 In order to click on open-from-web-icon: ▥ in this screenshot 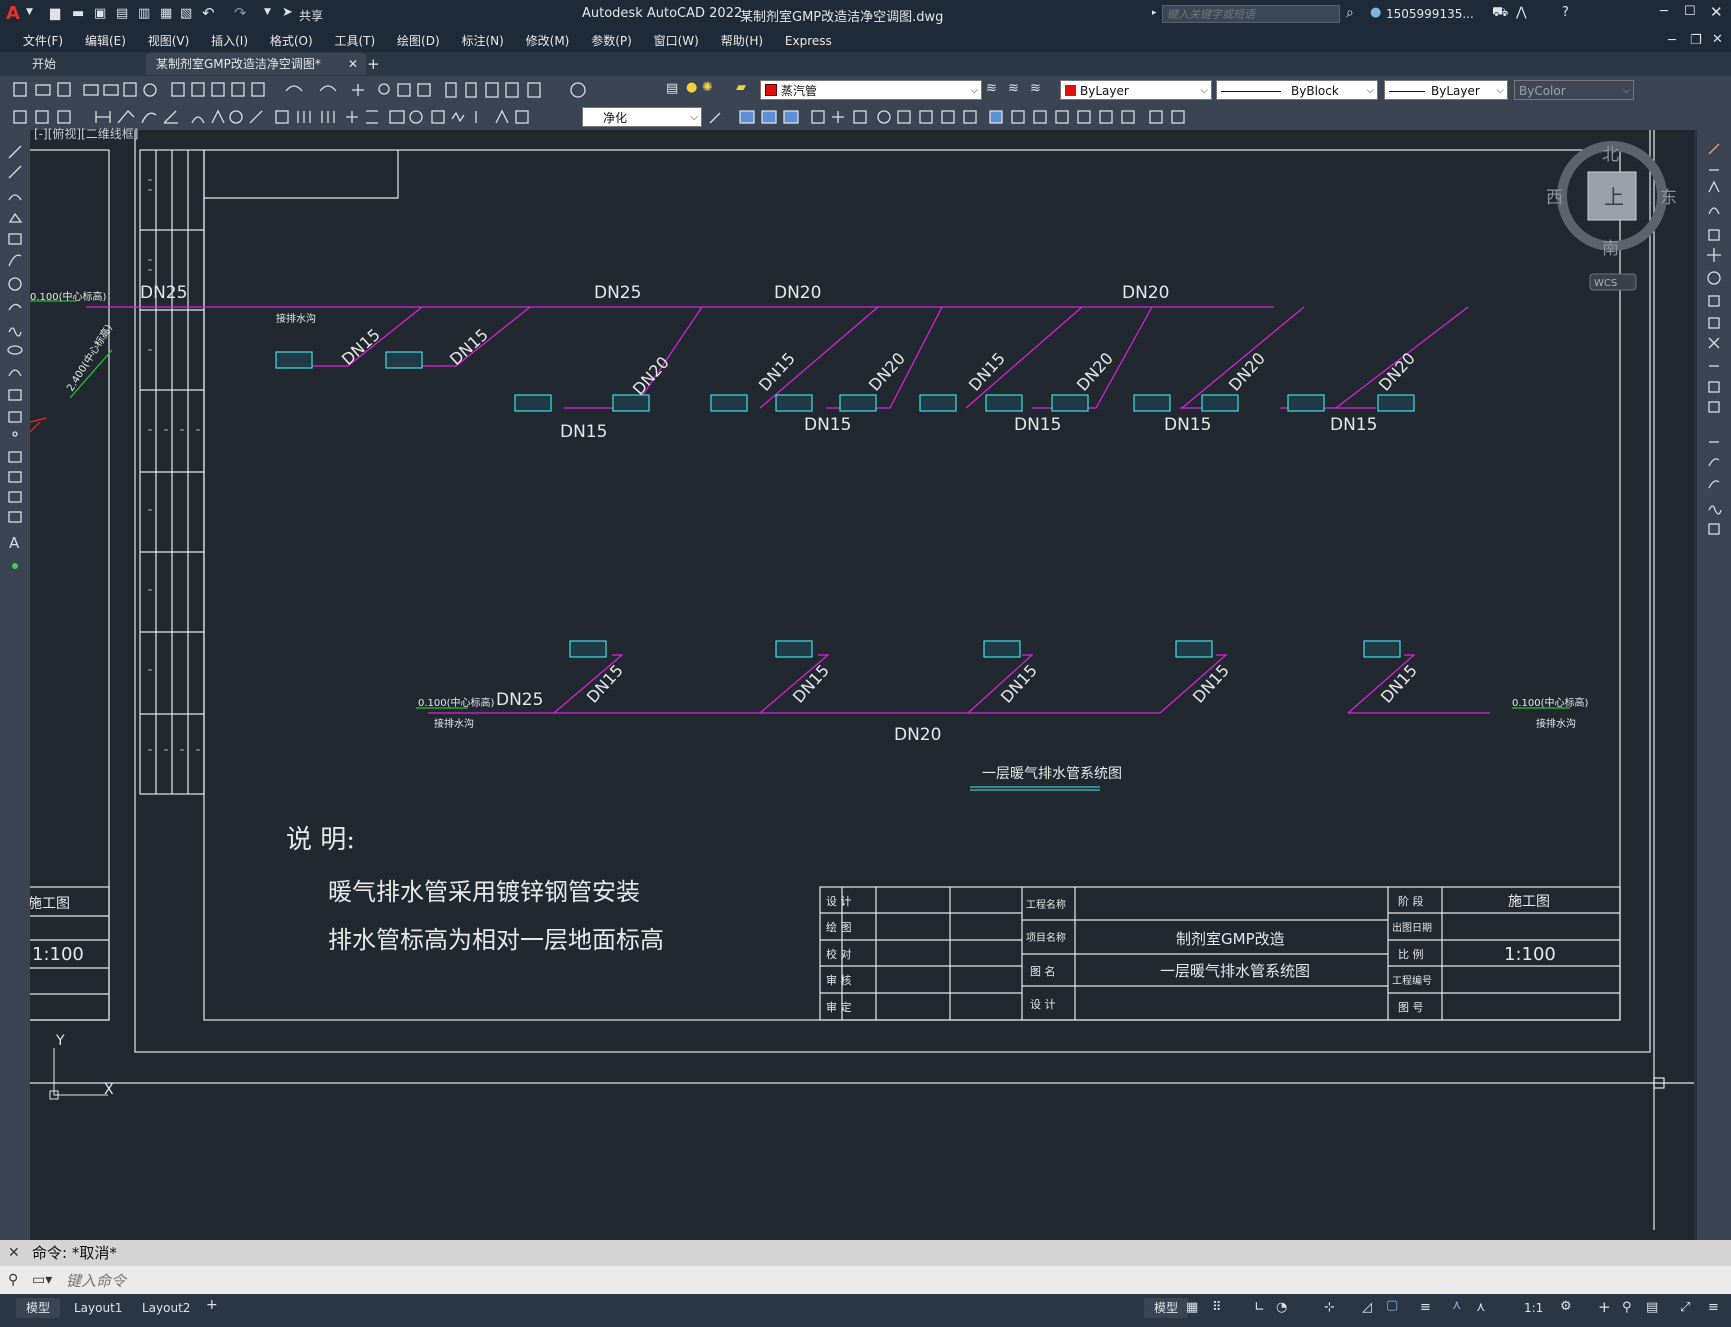, I will do `click(144, 13)`.